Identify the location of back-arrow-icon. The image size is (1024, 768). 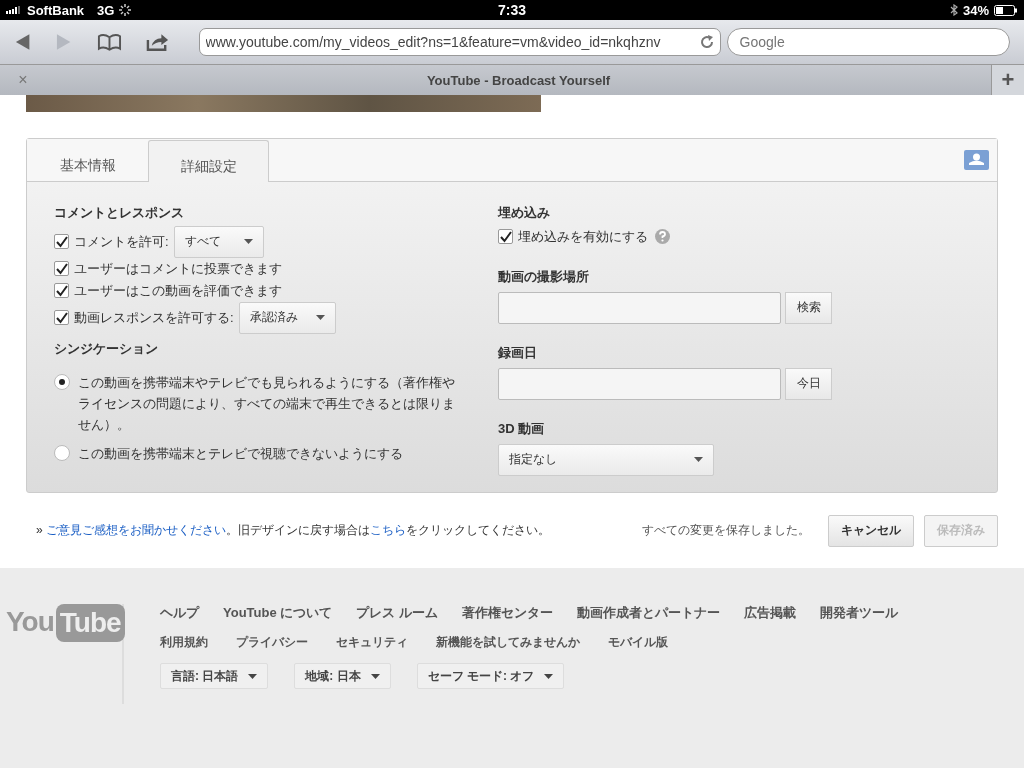
(23, 42).